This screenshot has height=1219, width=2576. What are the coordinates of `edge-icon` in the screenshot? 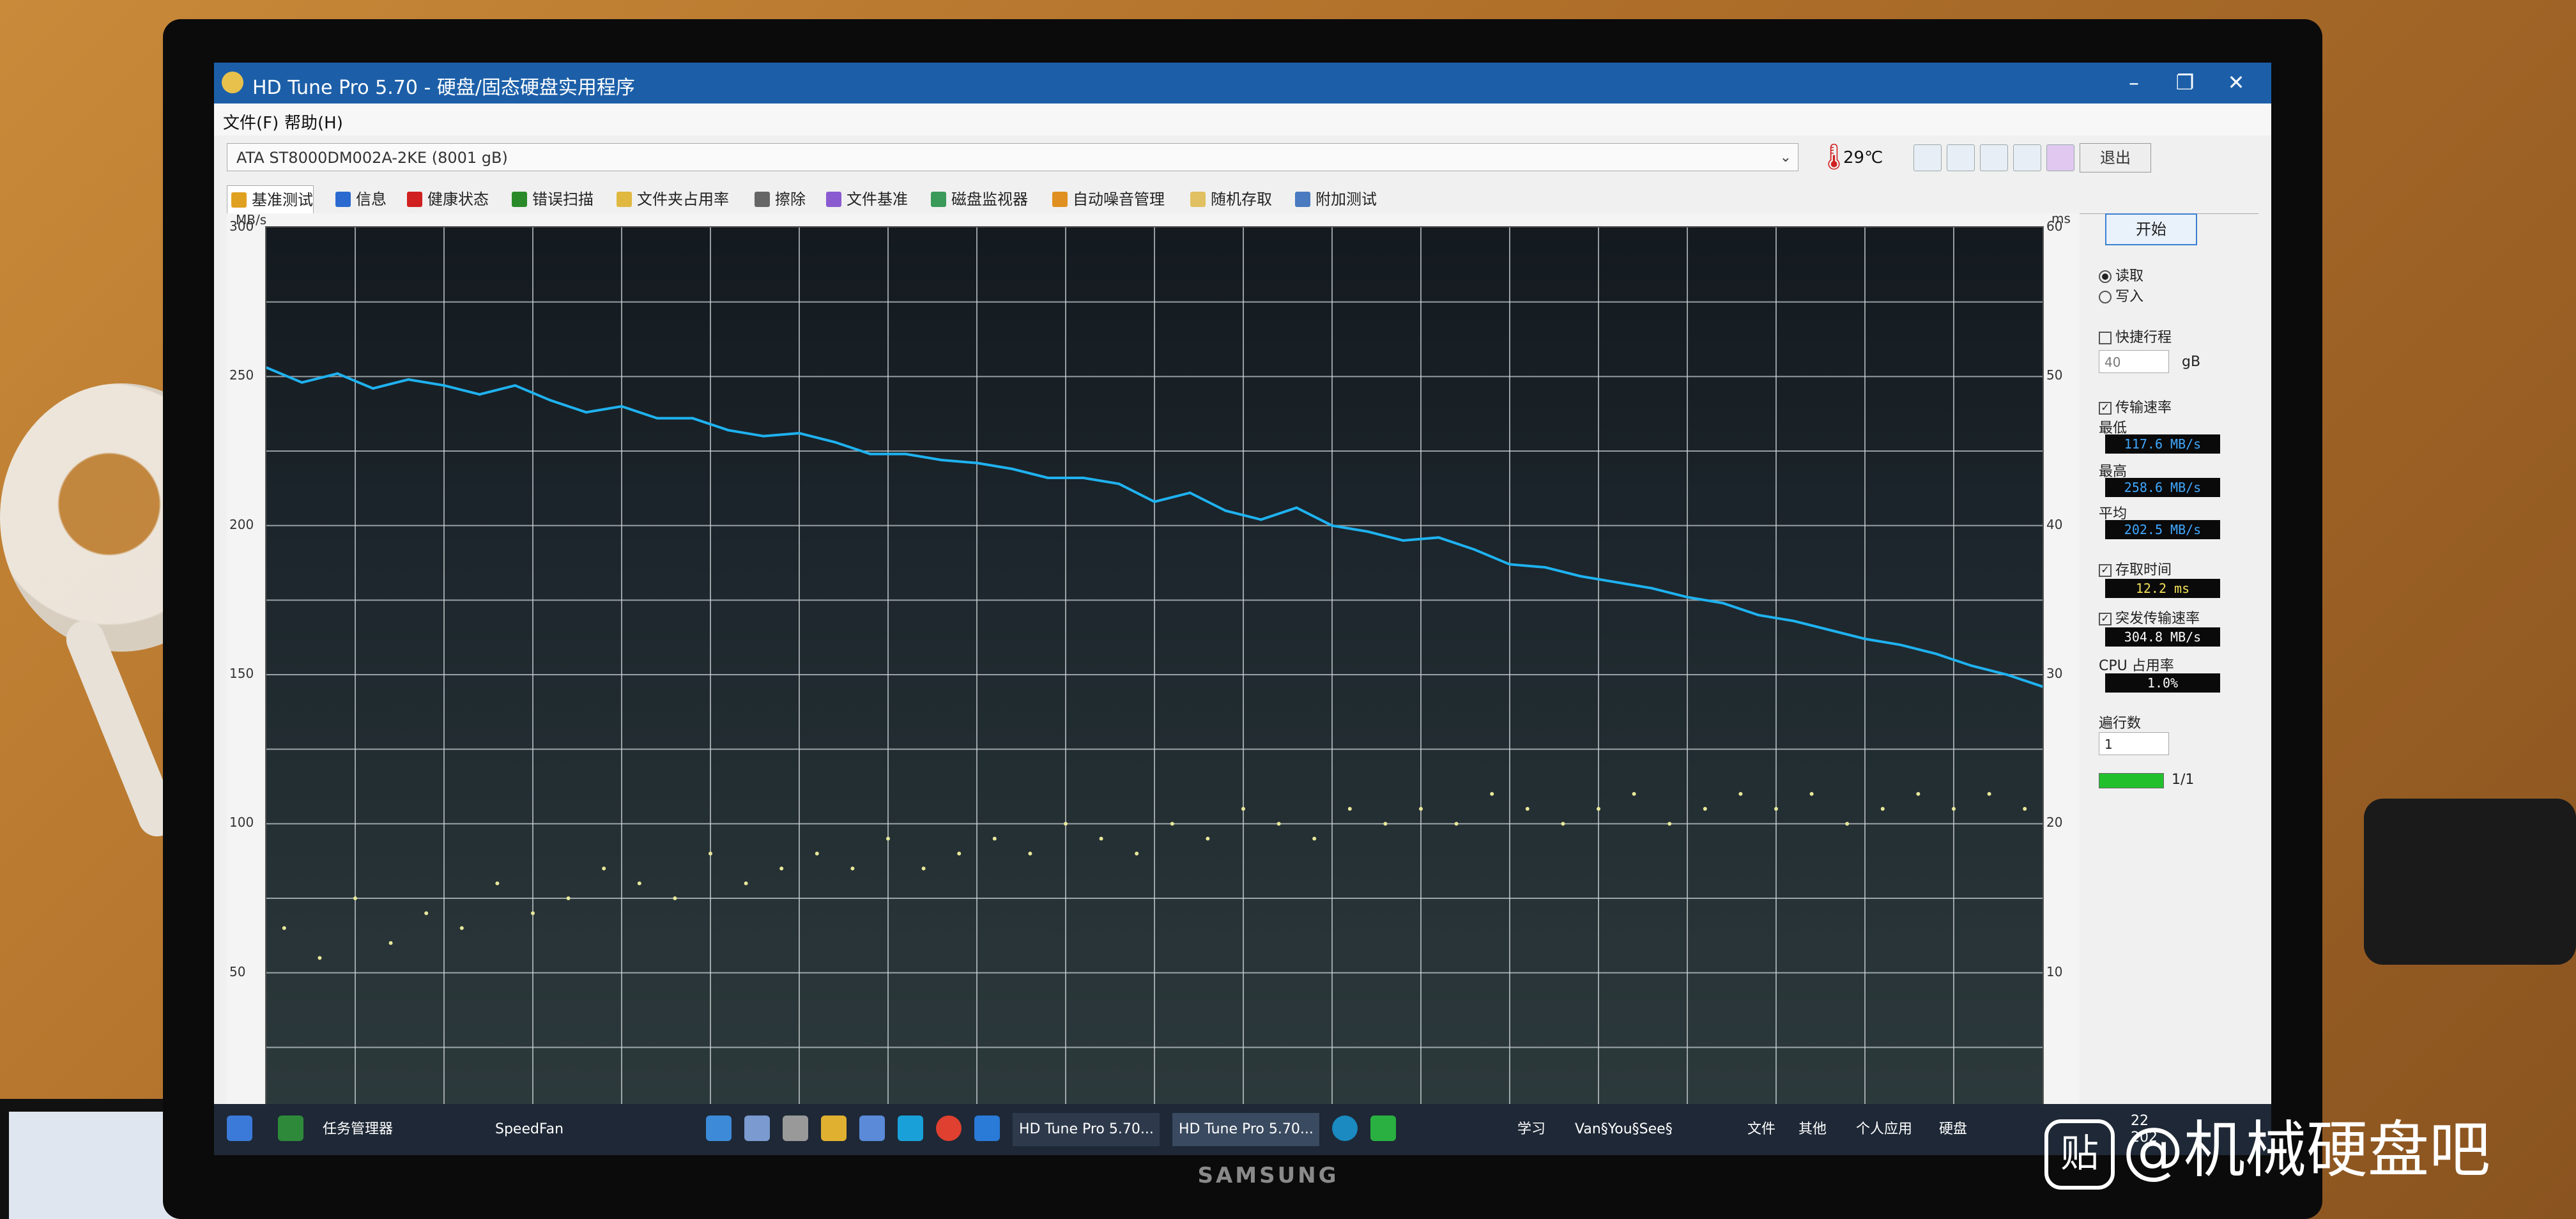 It's located at (910, 1128).